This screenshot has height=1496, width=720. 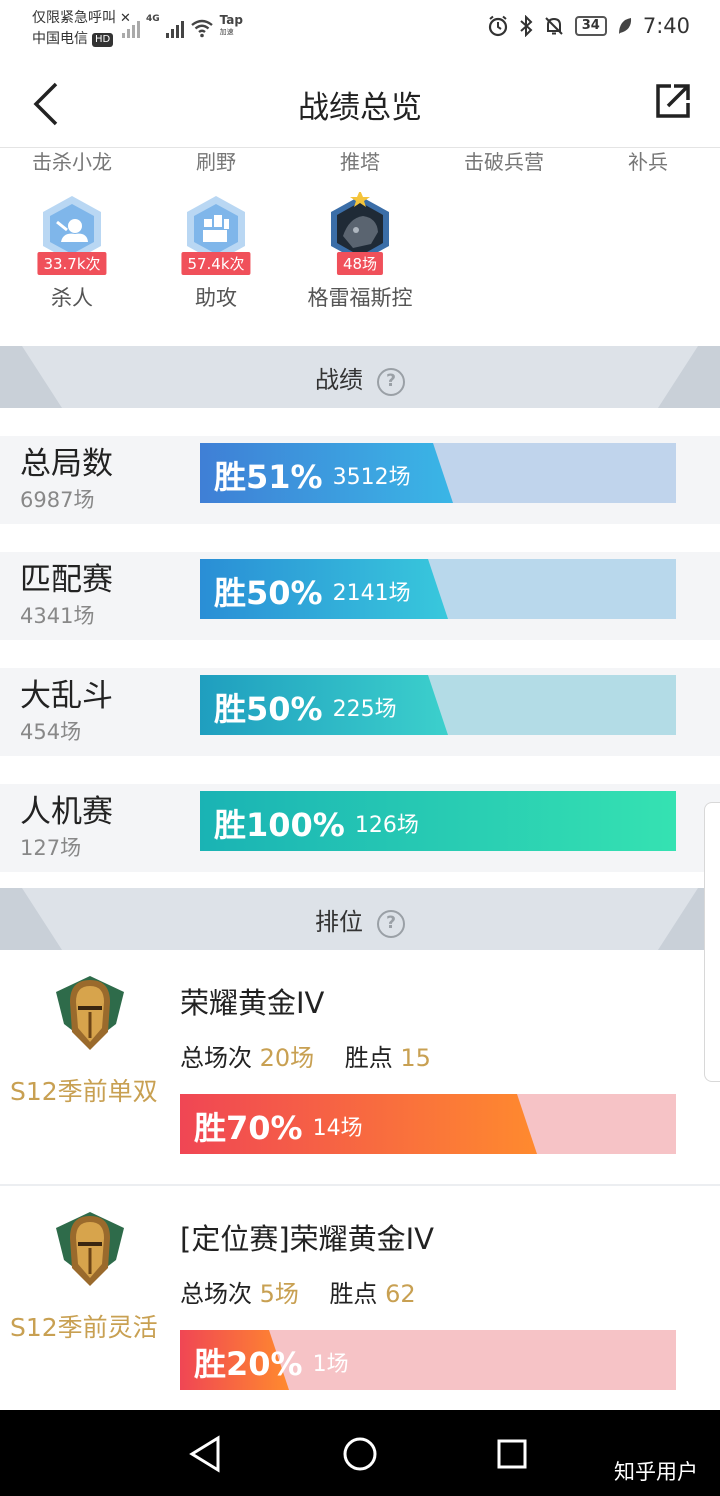 I want to click on record-row-bot: 人机赛 127场 胜100% 126场, so click(x=360, y=828).